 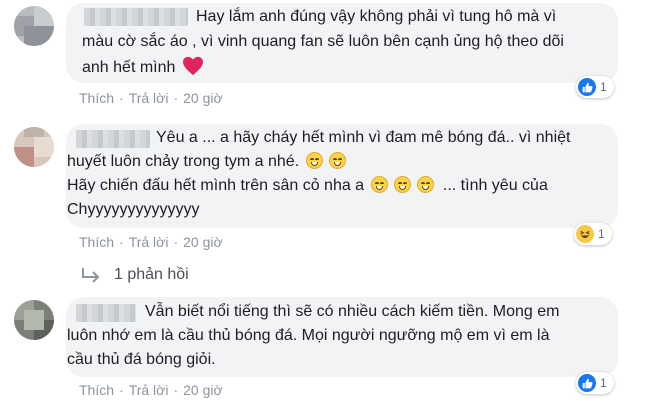 I want to click on comment-text-span: ... tình yêu của, so click(x=495, y=185).